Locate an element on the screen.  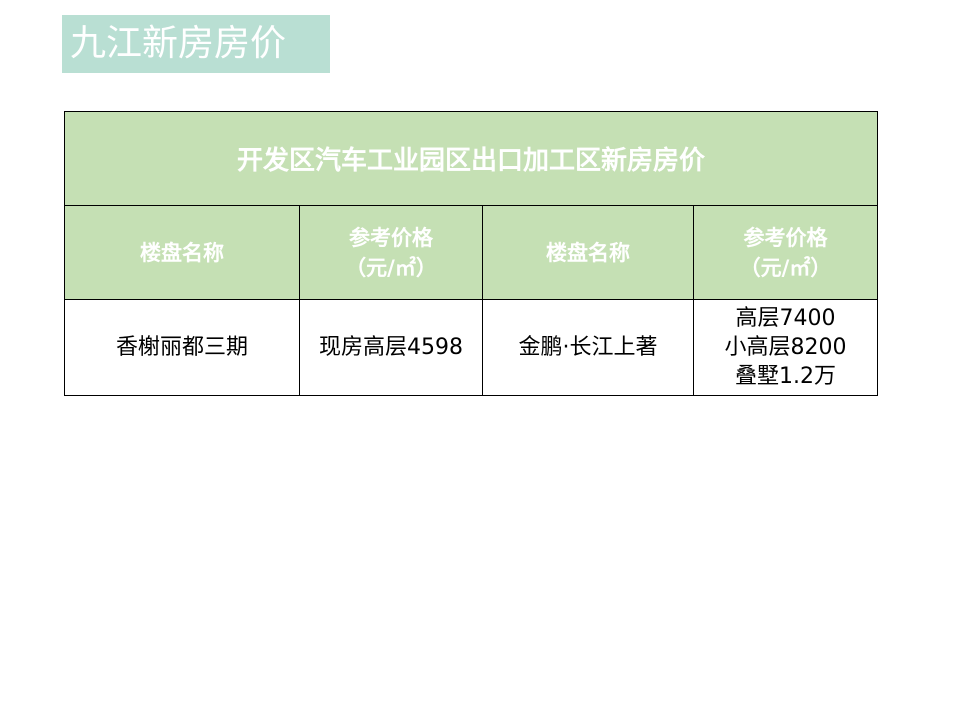
cell-project-name: 金鹏·长江上著 is located at coordinates (588, 347).